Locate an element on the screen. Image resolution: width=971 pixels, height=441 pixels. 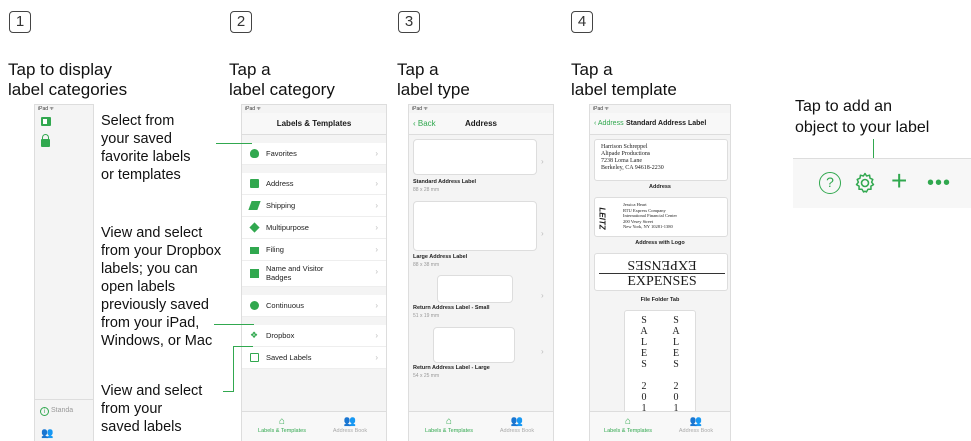
category-label: Favorites is located at coordinates (281, 153).